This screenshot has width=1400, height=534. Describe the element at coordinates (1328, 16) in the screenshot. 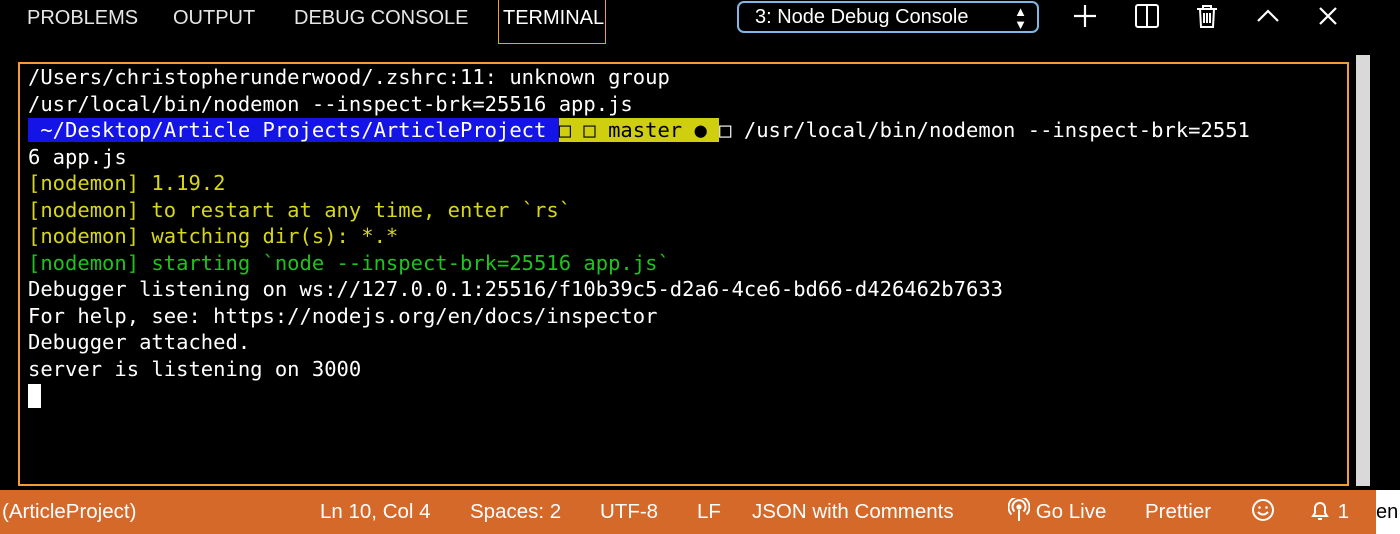

I see `close-icon` at that location.